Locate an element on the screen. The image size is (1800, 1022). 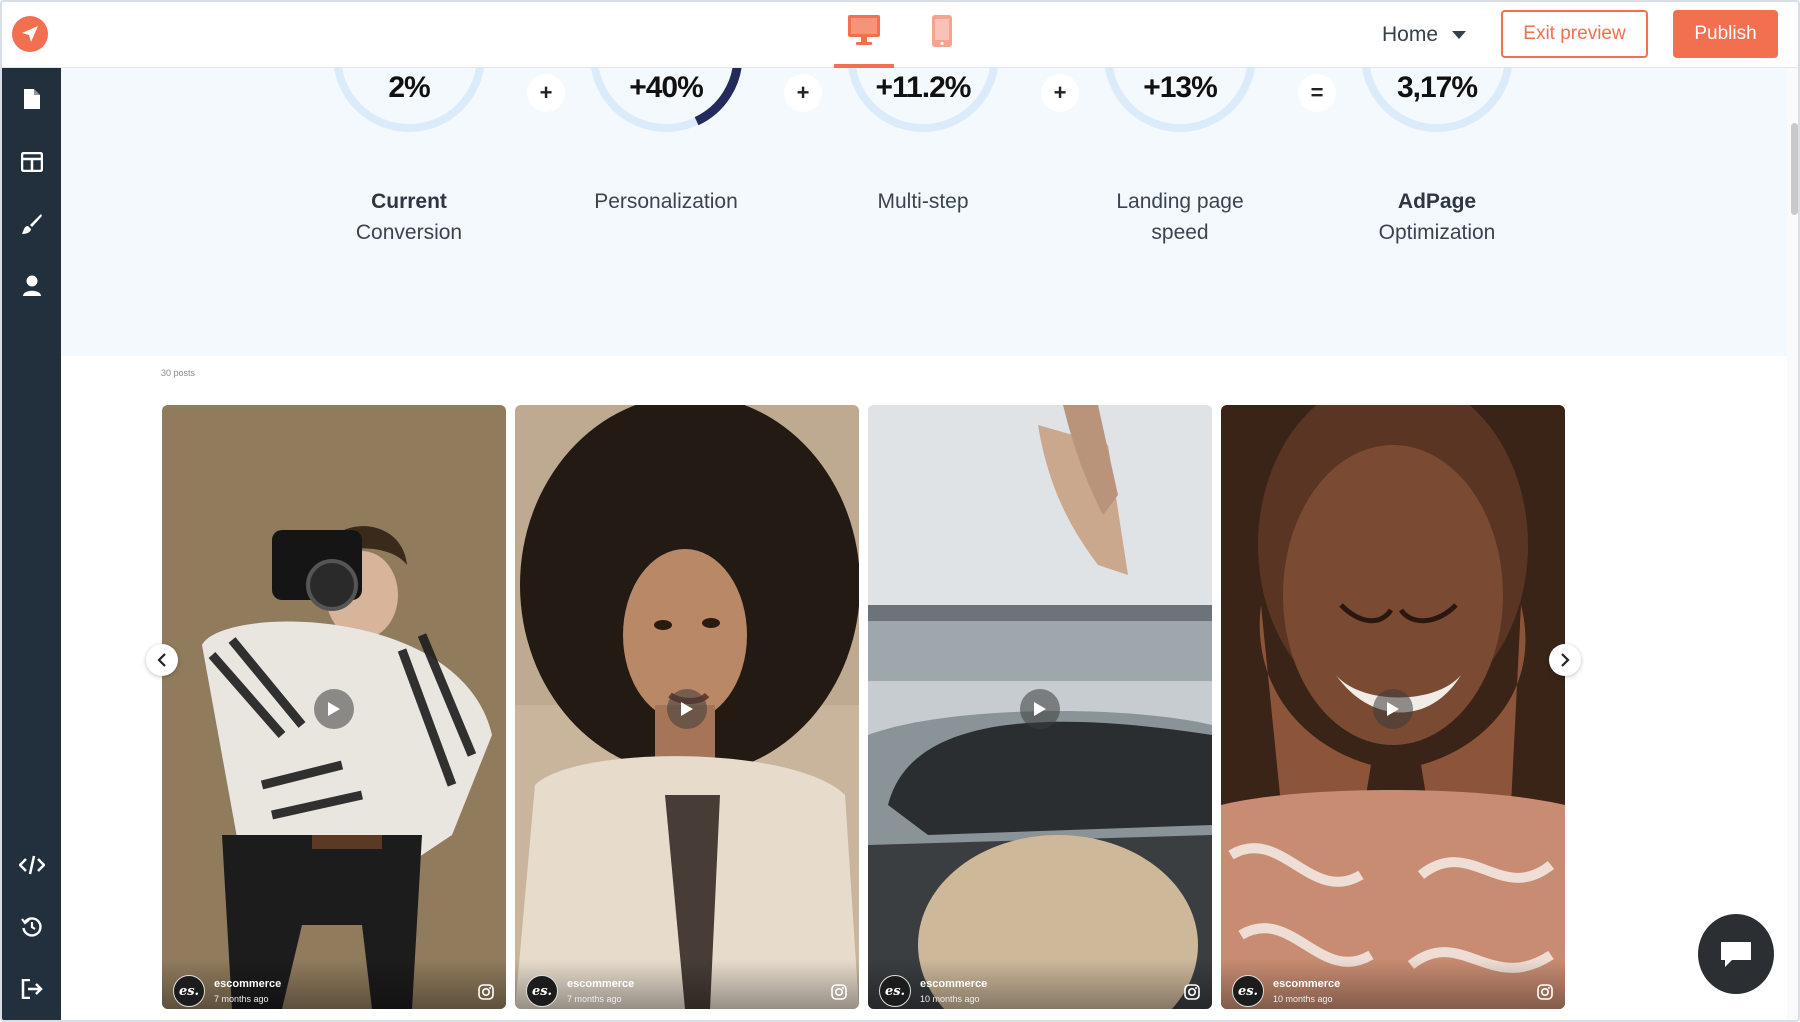
carousel-prev-button is located at coordinates (162, 660).